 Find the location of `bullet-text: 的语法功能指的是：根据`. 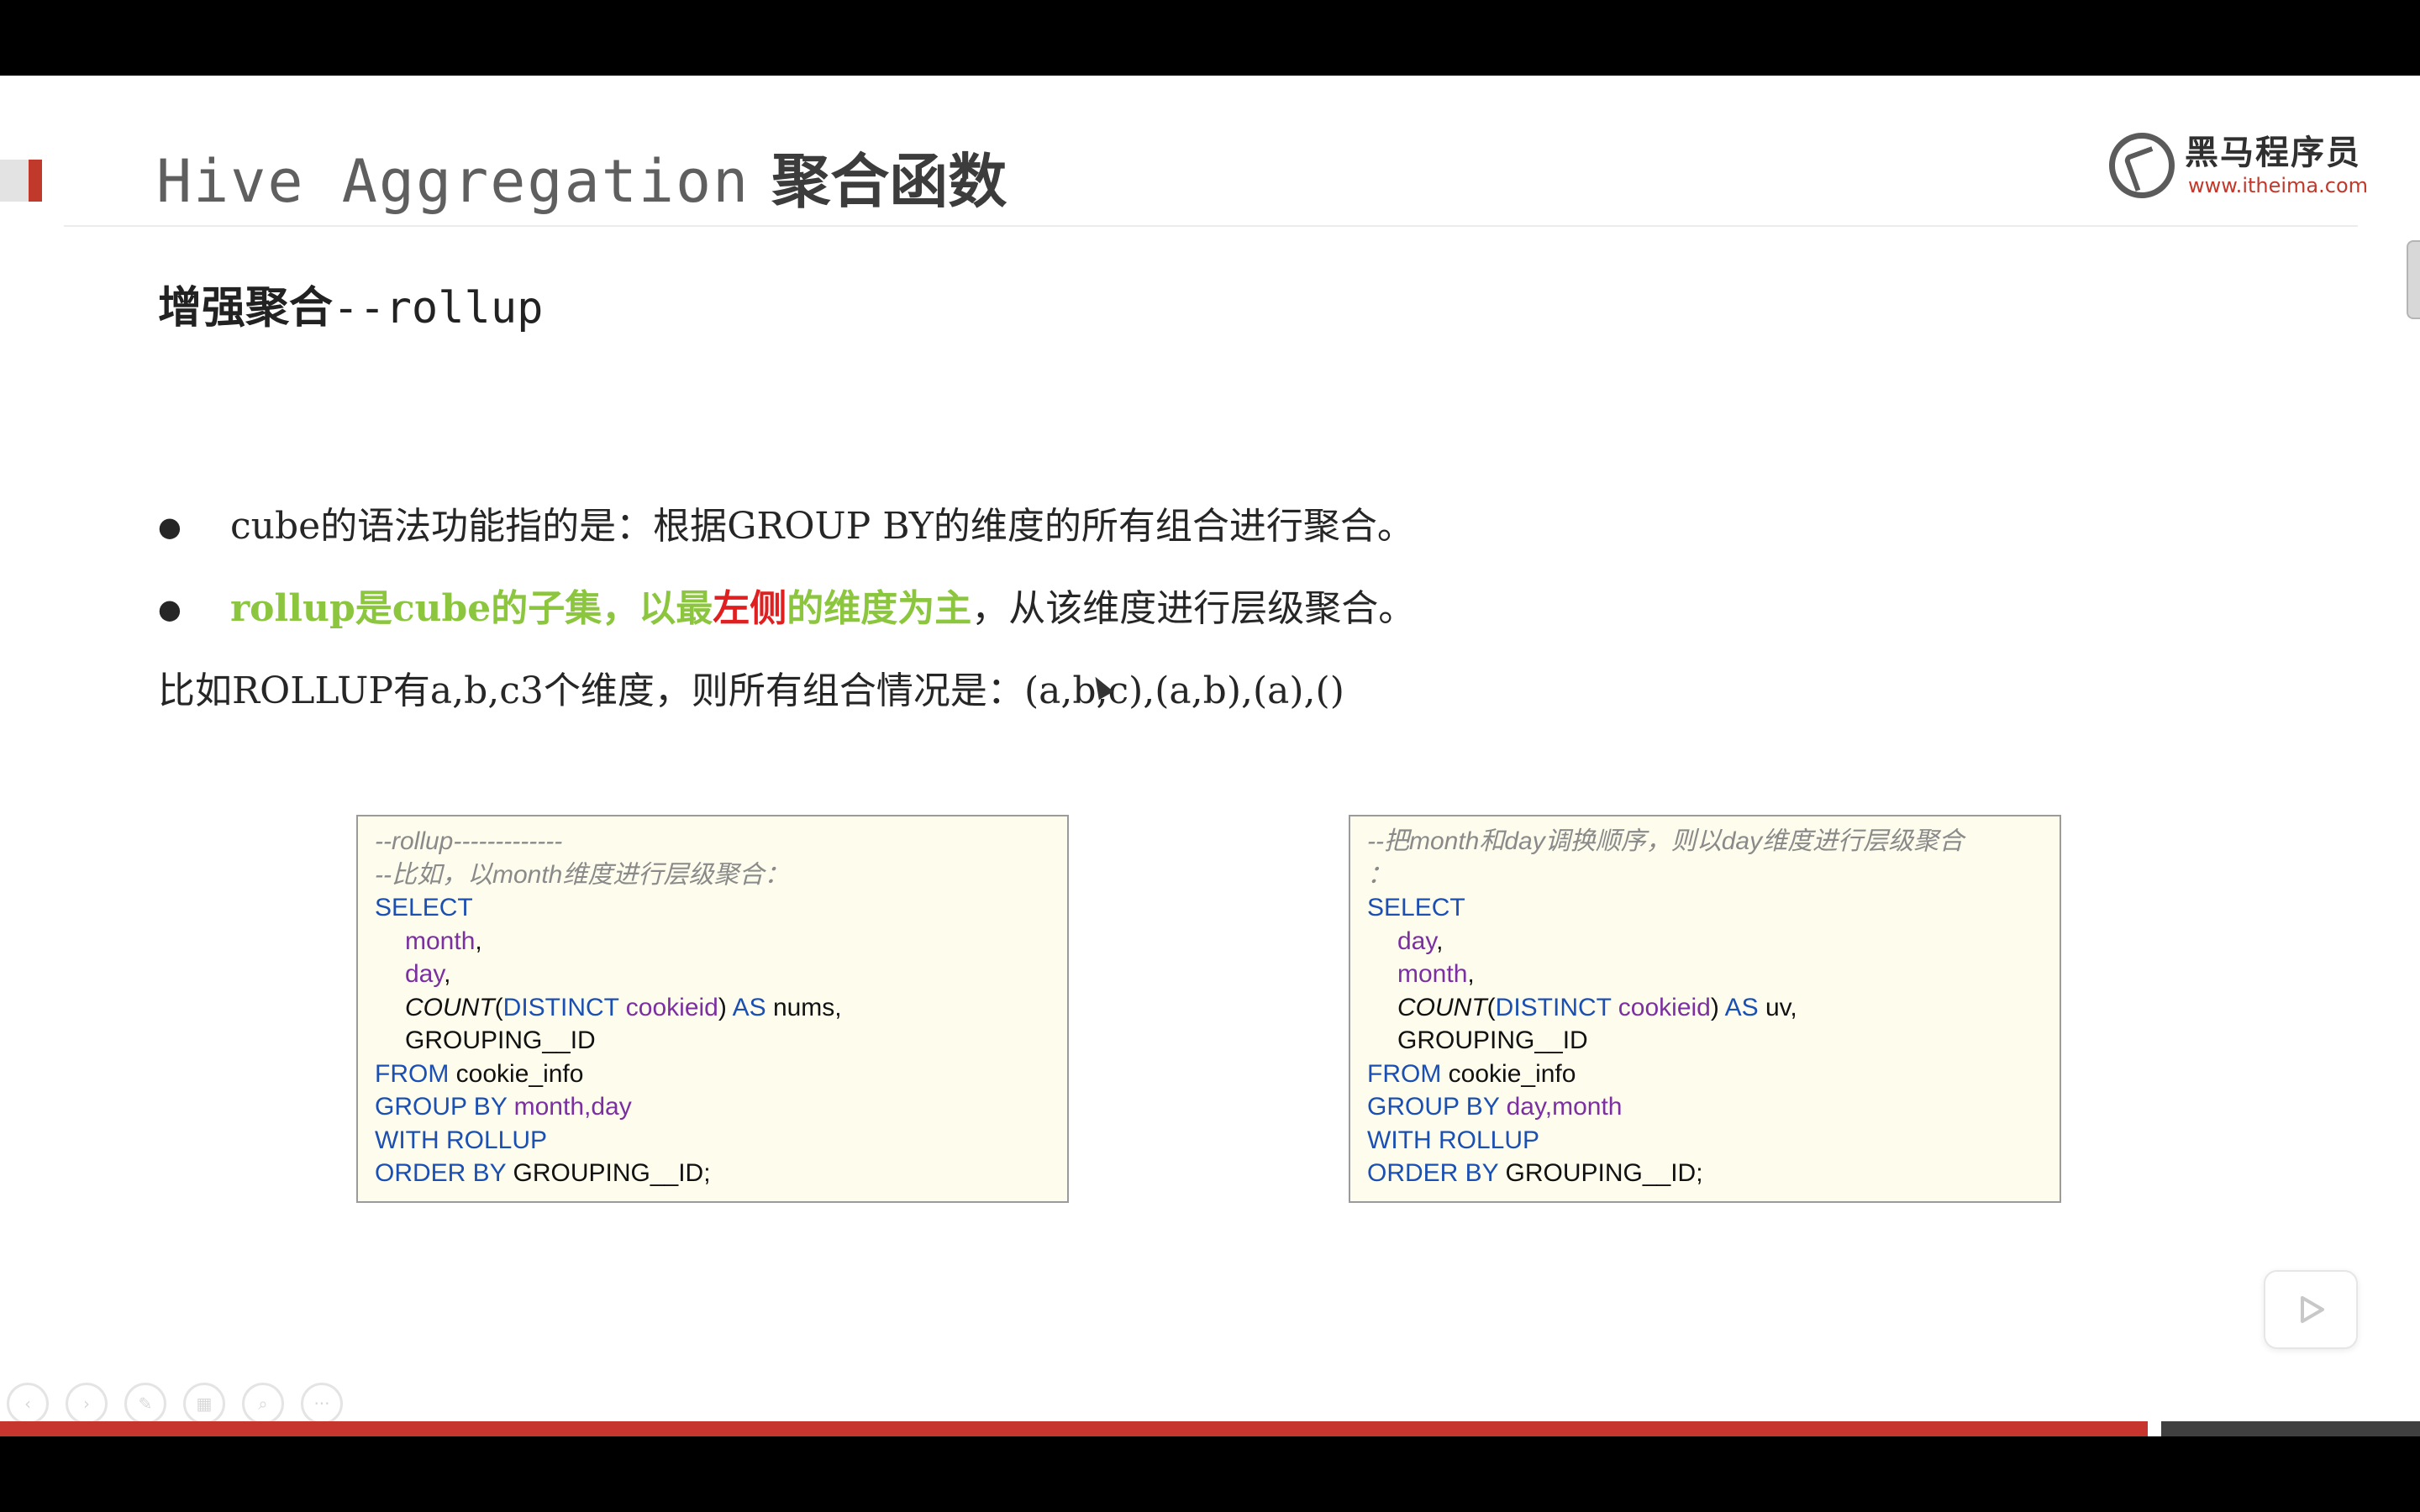

bullet-text: 的语法功能指的是：根据 is located at coordinates (524, 526).